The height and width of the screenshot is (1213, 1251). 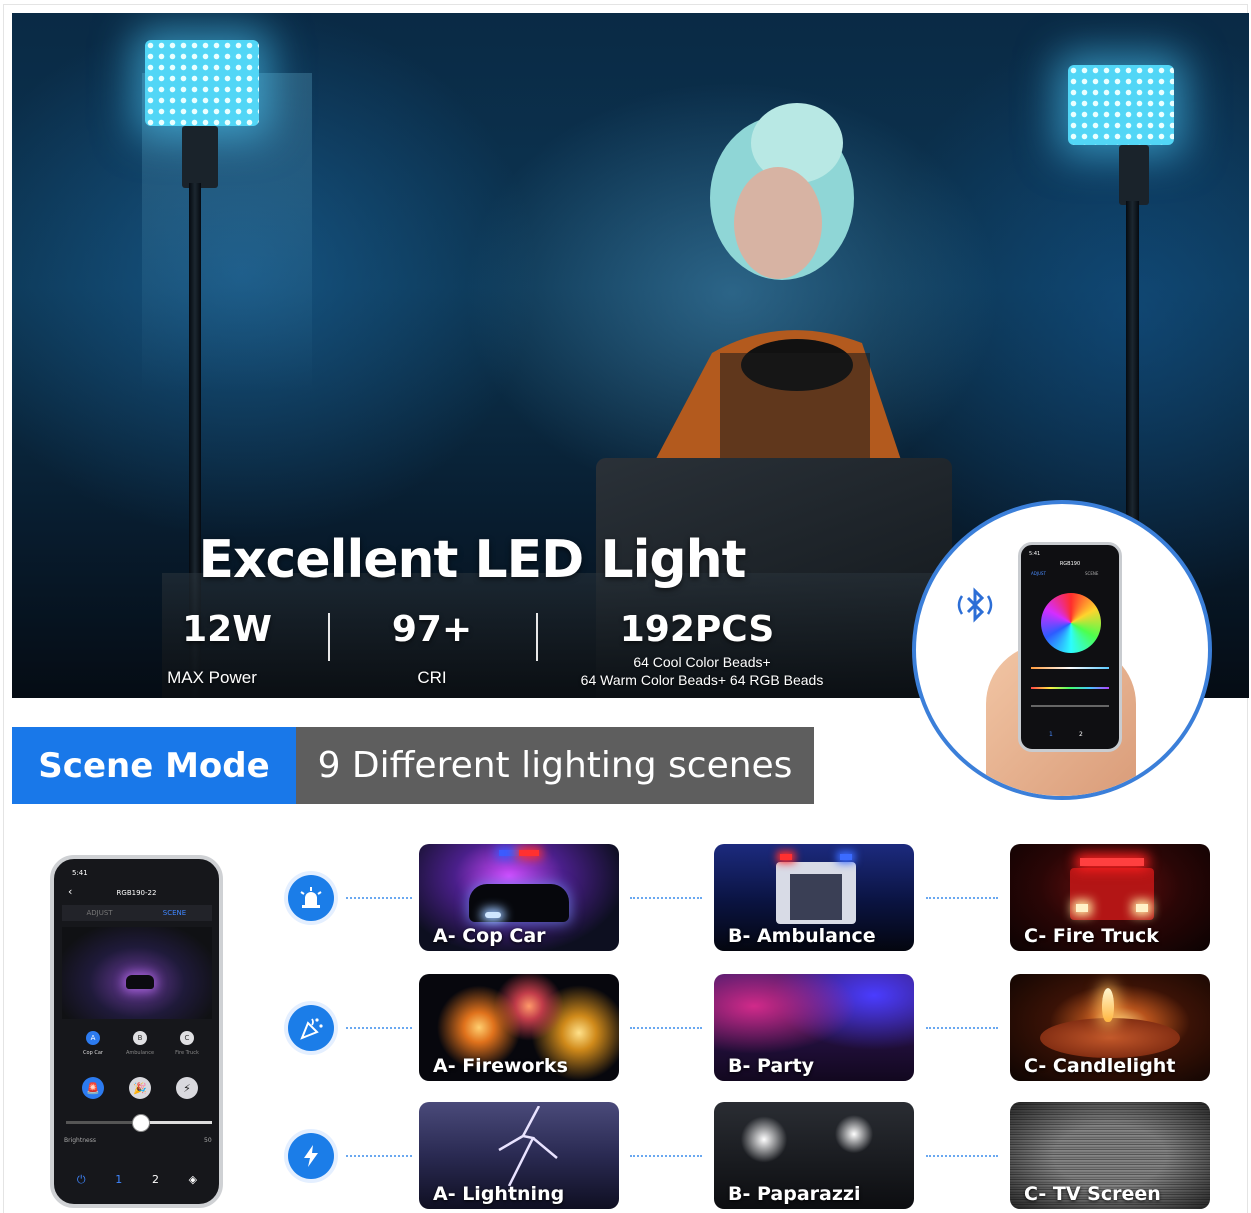 I want to click on app-preview-circle: 5:41 RGB190 ADJUST SCENE 1 2, so click(x=1062, y=650).